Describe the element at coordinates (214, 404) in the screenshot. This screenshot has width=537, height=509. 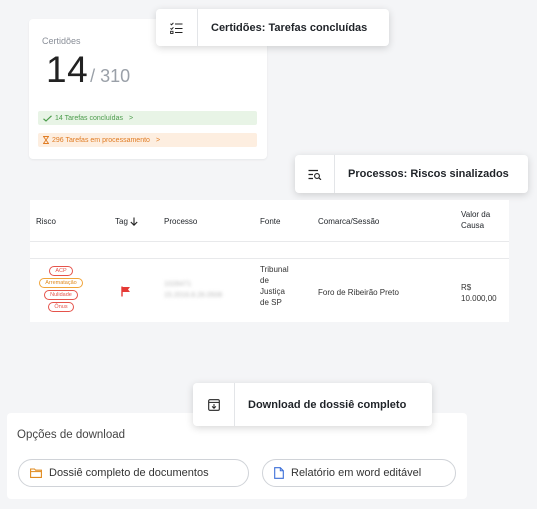
I see `archive-download-icon` at that location.